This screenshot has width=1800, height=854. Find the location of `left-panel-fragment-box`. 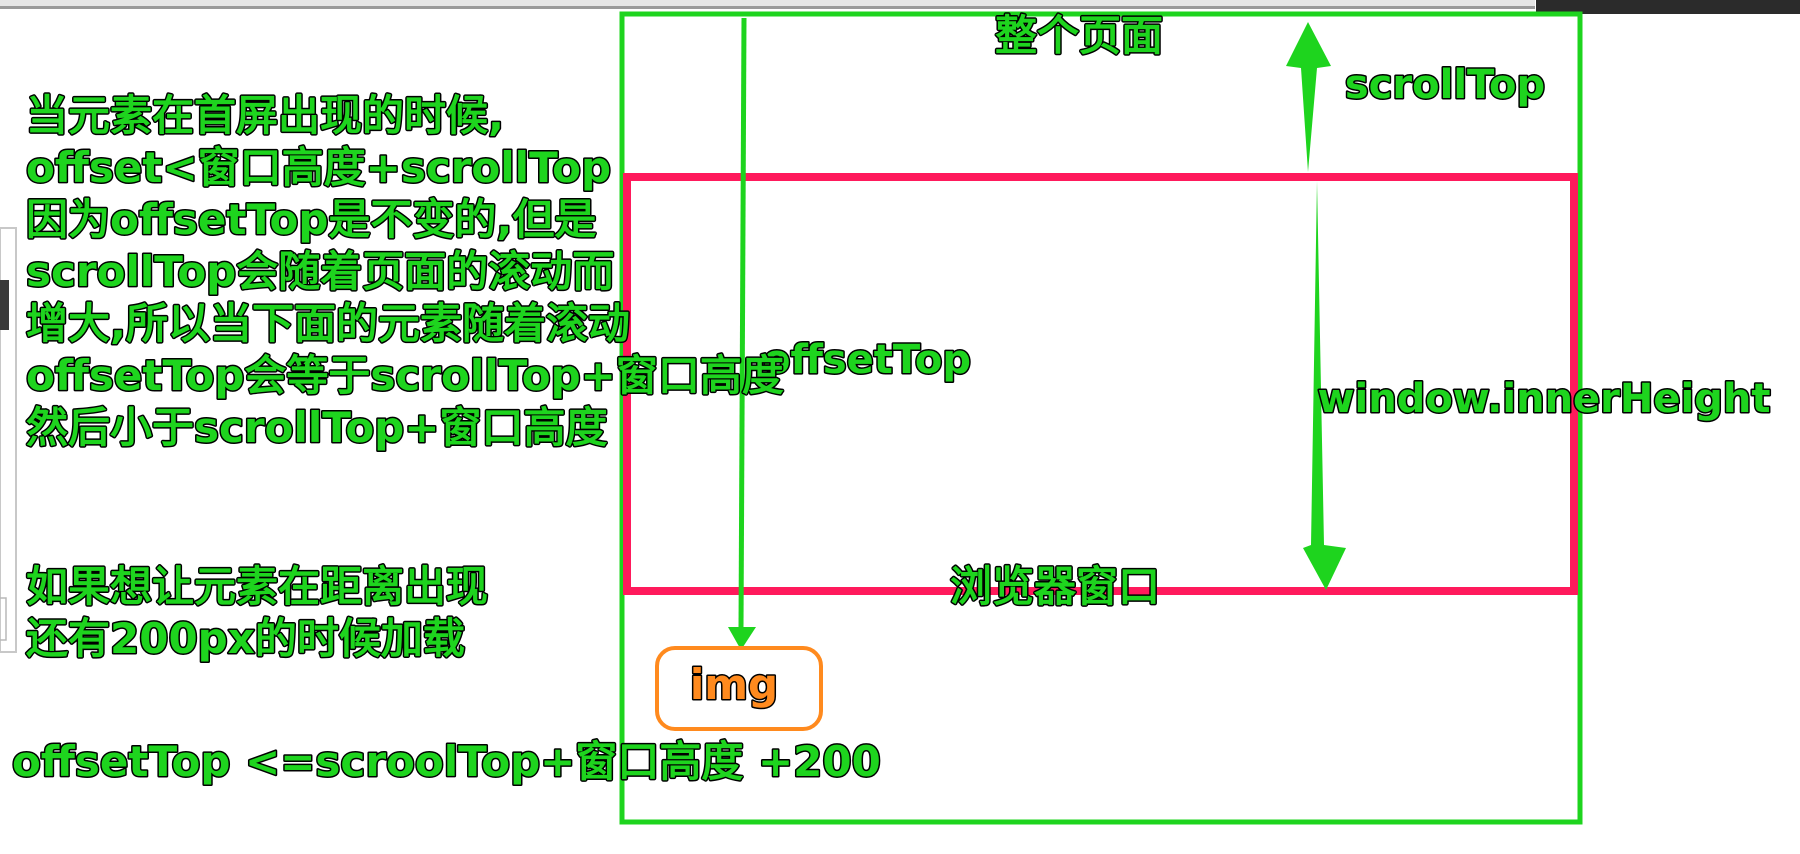

left-panel-fragment-box is located at coordinates (3, 619).